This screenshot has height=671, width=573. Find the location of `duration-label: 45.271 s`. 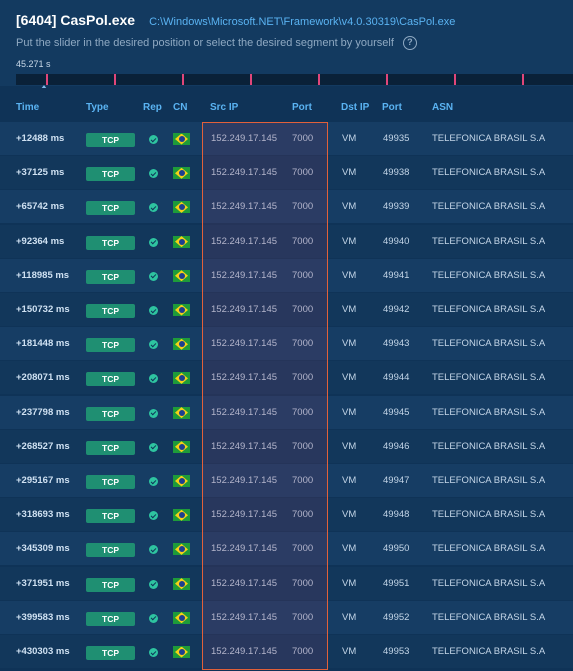

duration-label: 45.271 s is located at coordinates (33, 64).